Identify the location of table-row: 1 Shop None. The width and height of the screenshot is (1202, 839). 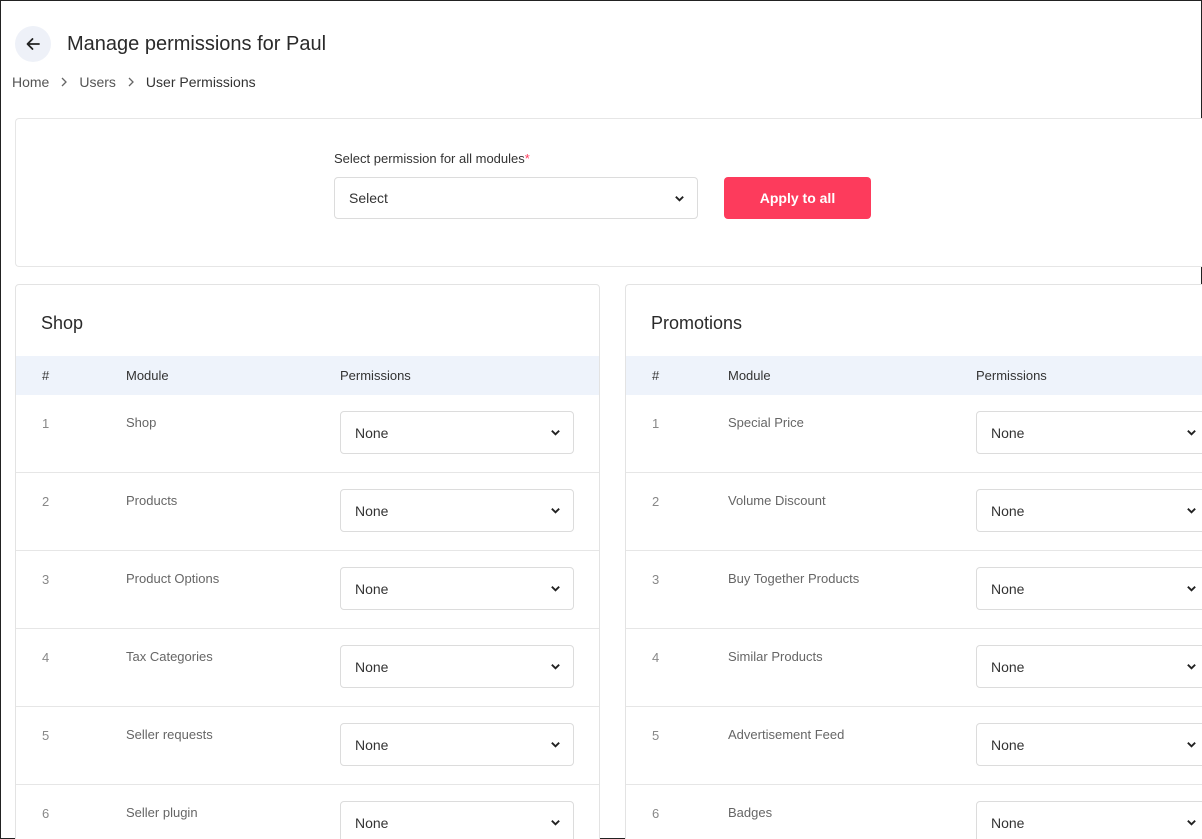
(307, 434).